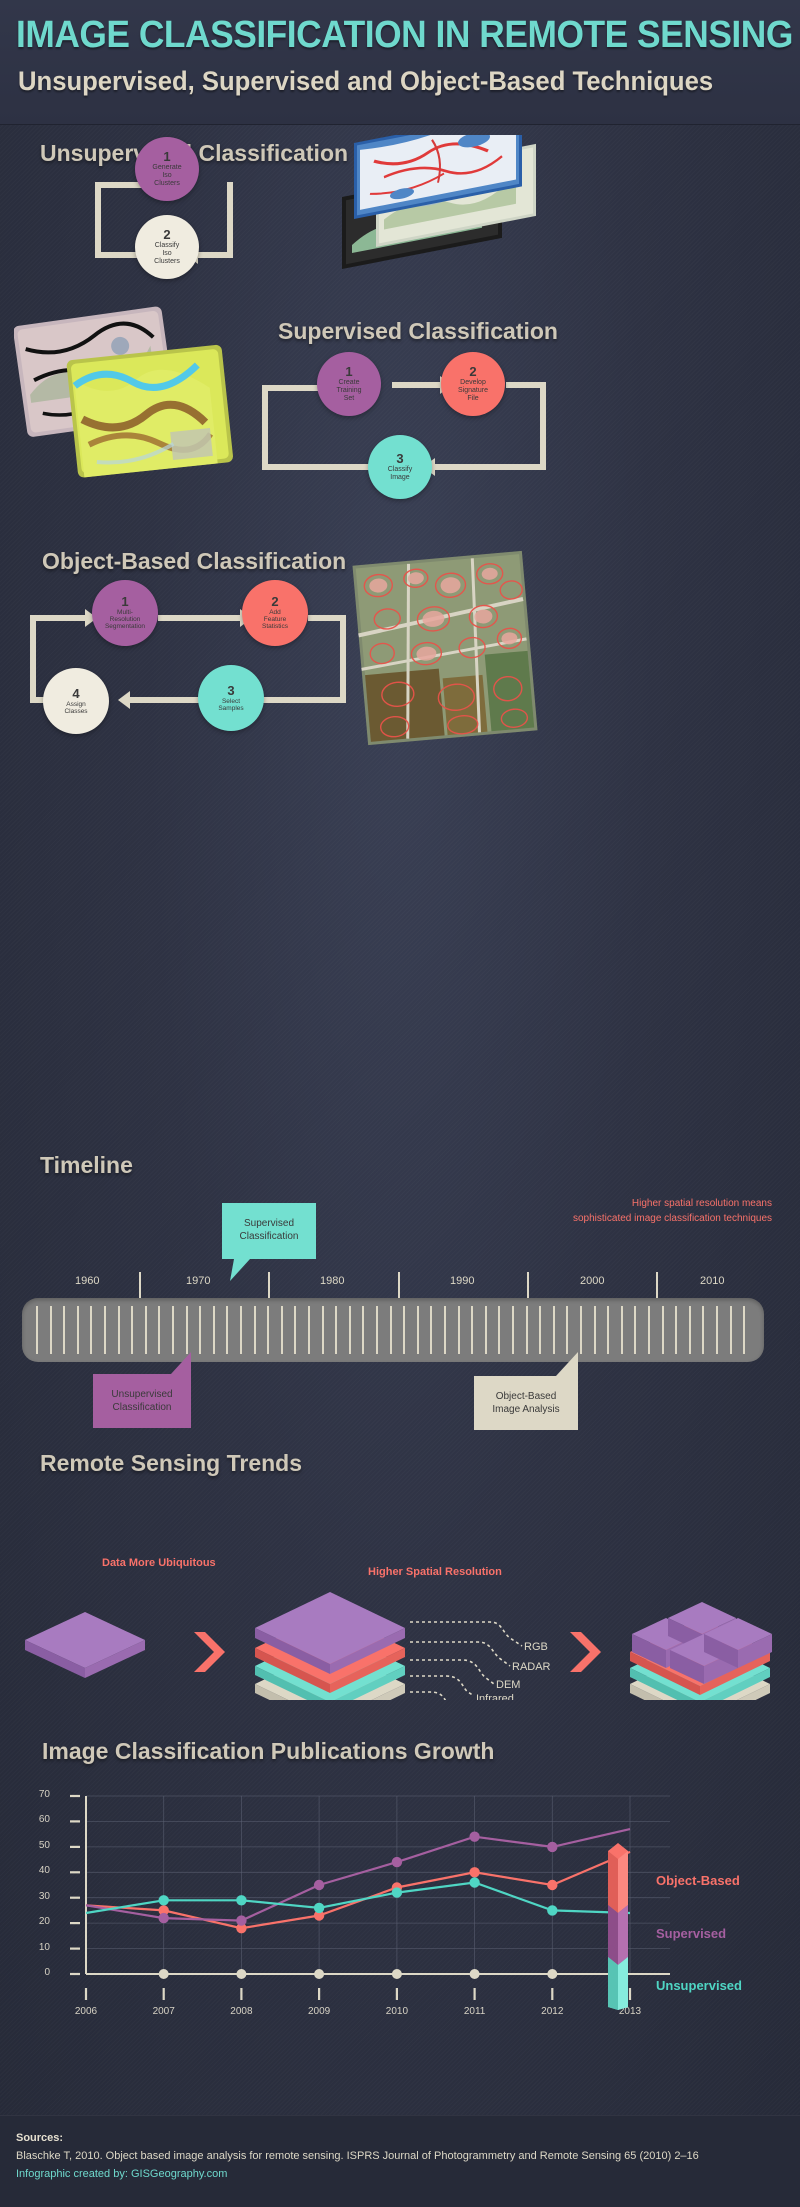 This screenshot has height=2207, width=800. I want to click on timeline-callout-label: Unsupervised Classification, so click(142, 1401).